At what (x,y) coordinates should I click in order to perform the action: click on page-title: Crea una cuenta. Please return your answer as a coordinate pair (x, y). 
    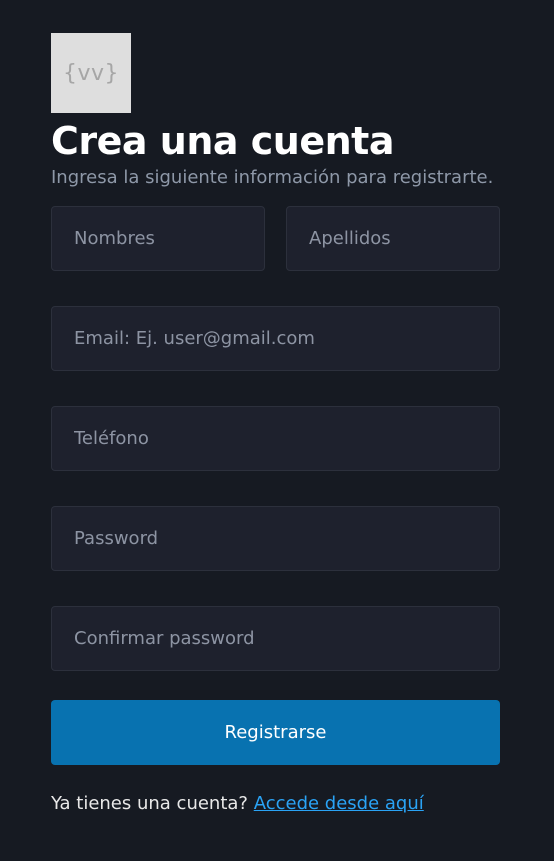
    Looking at the image, I should click on (222, 141).